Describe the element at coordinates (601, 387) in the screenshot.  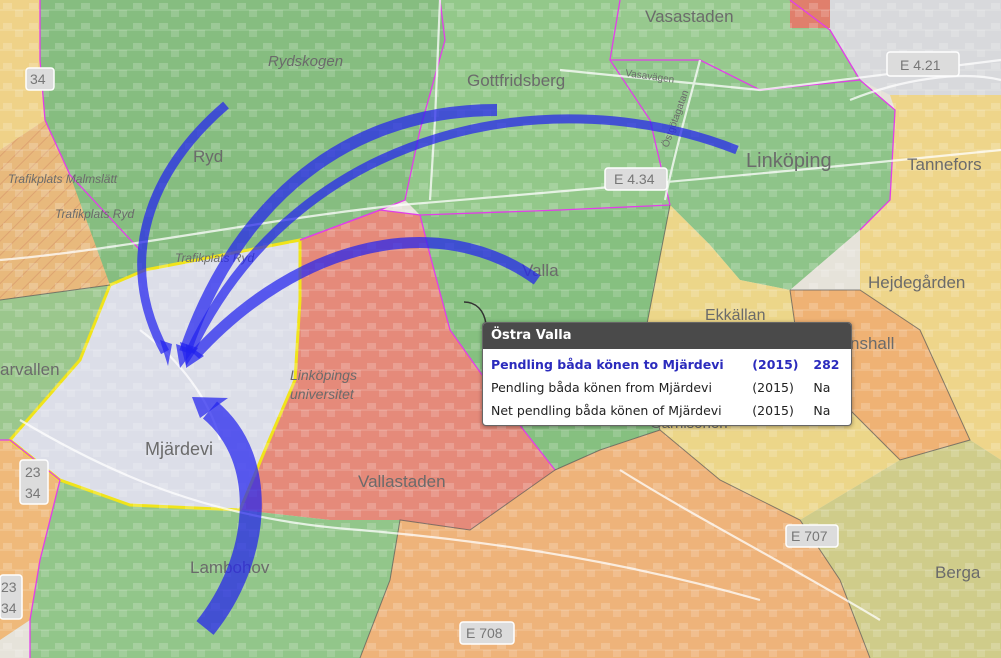
I see `tooltip-row-label: Pendling båda könen from Mjärdevi` at that location.